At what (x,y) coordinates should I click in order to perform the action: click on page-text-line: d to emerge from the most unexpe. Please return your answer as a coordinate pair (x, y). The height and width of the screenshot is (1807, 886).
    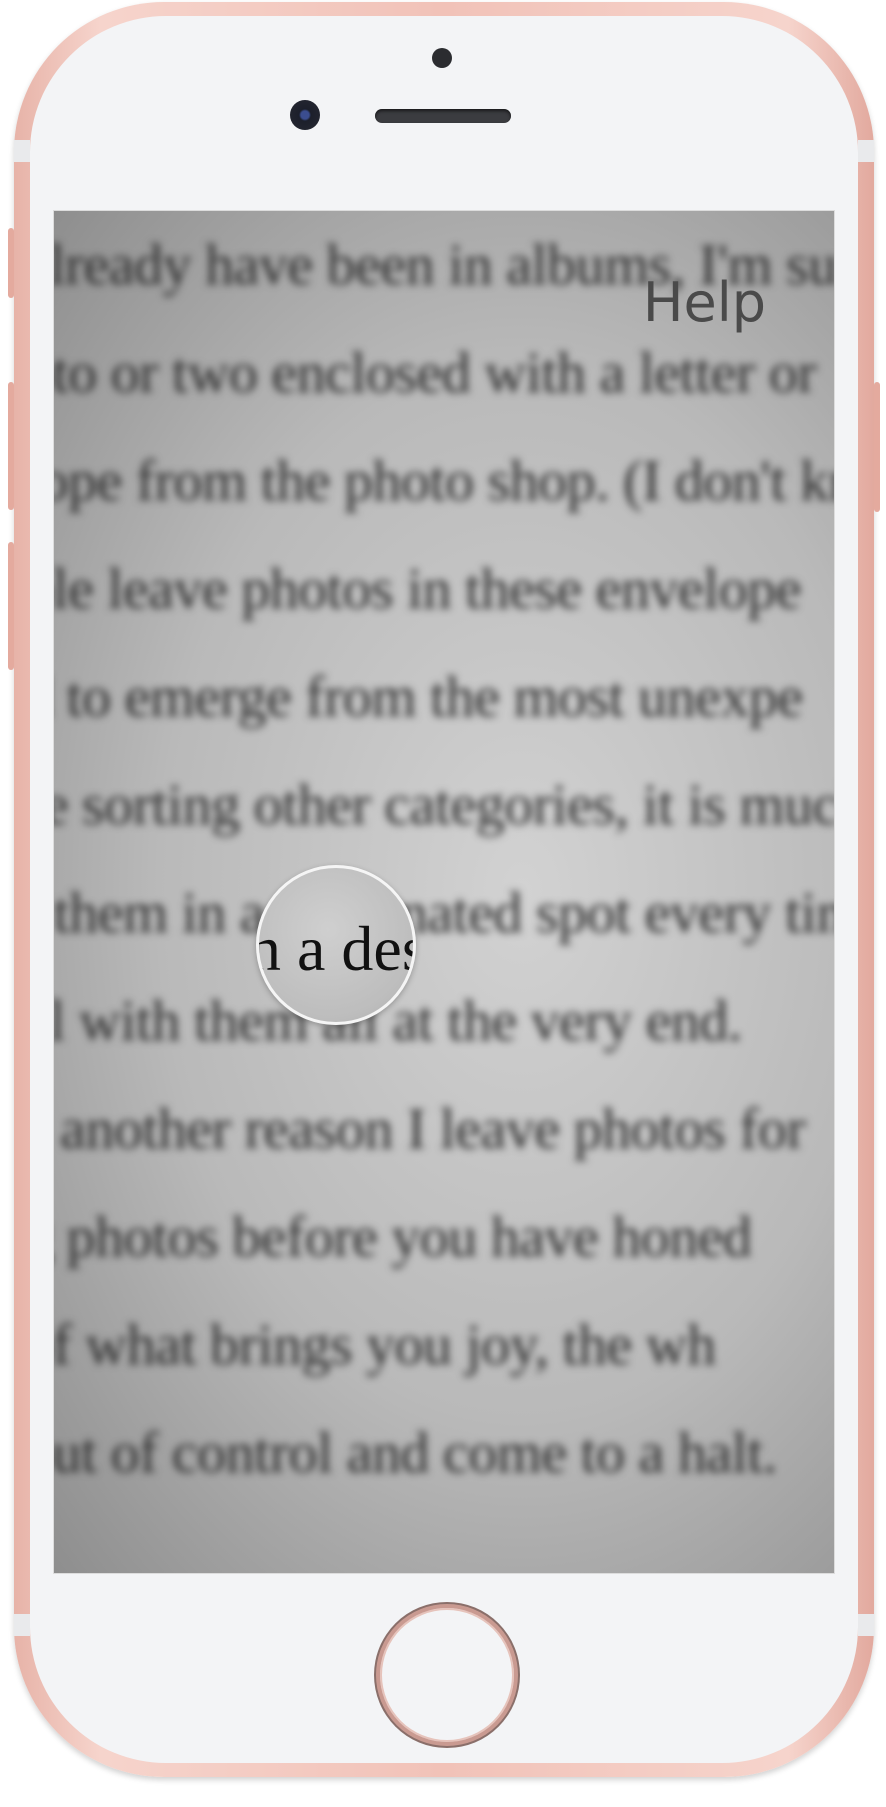
    Looking at the image, I should click on (428, 696).